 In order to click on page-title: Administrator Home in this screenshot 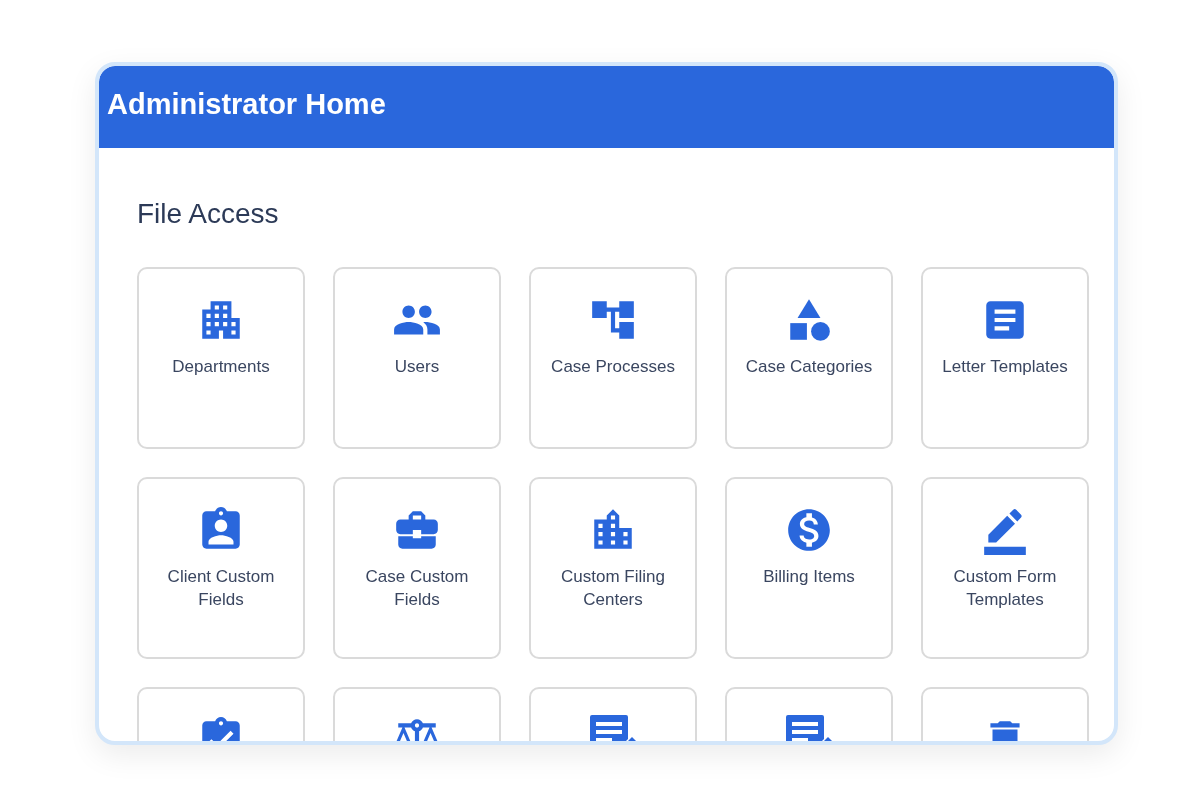, I will do `click(246, 104)`.